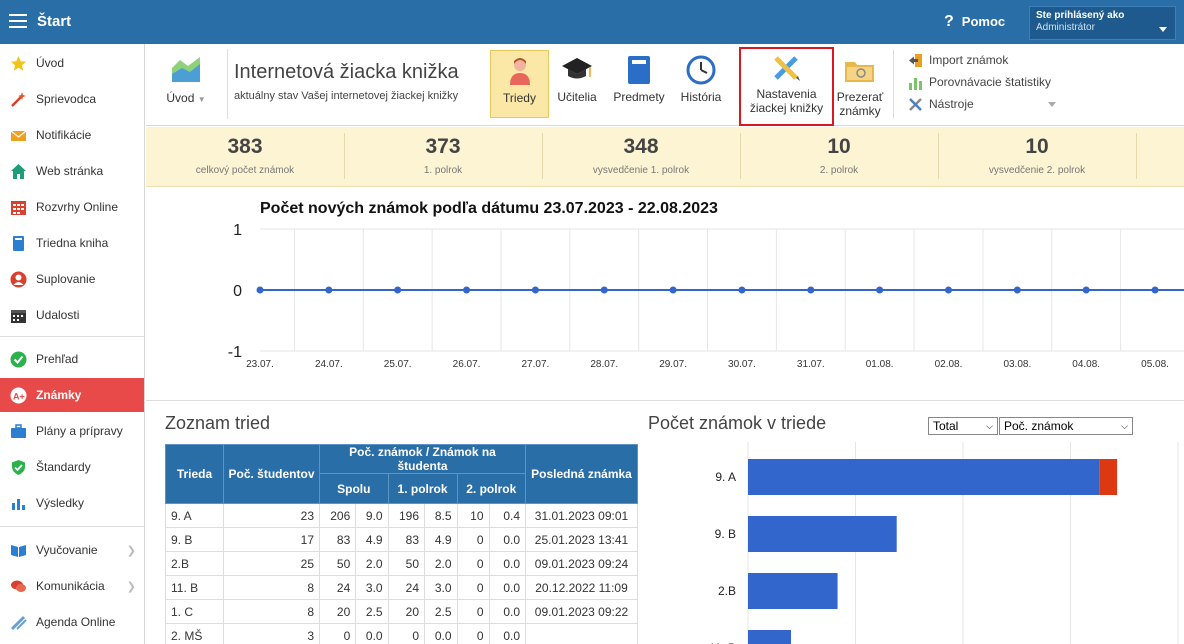 This screenshot has height=644, width=1184. I want to click on sidebar-item-label: Známky, so click(59, 395).